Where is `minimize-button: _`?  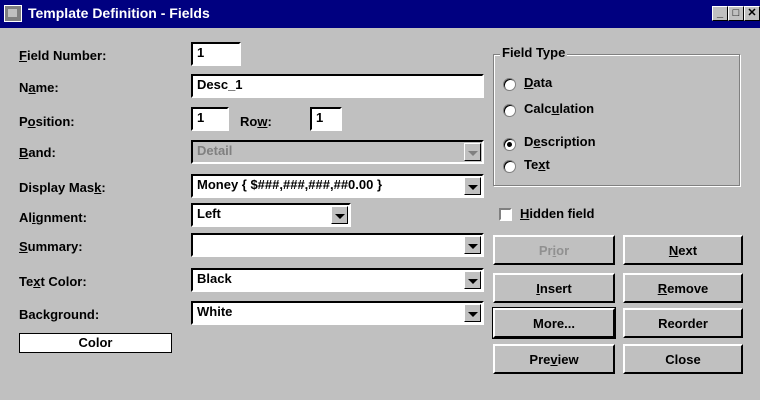 minimize-button: _ is located at coordinates (720, 13).